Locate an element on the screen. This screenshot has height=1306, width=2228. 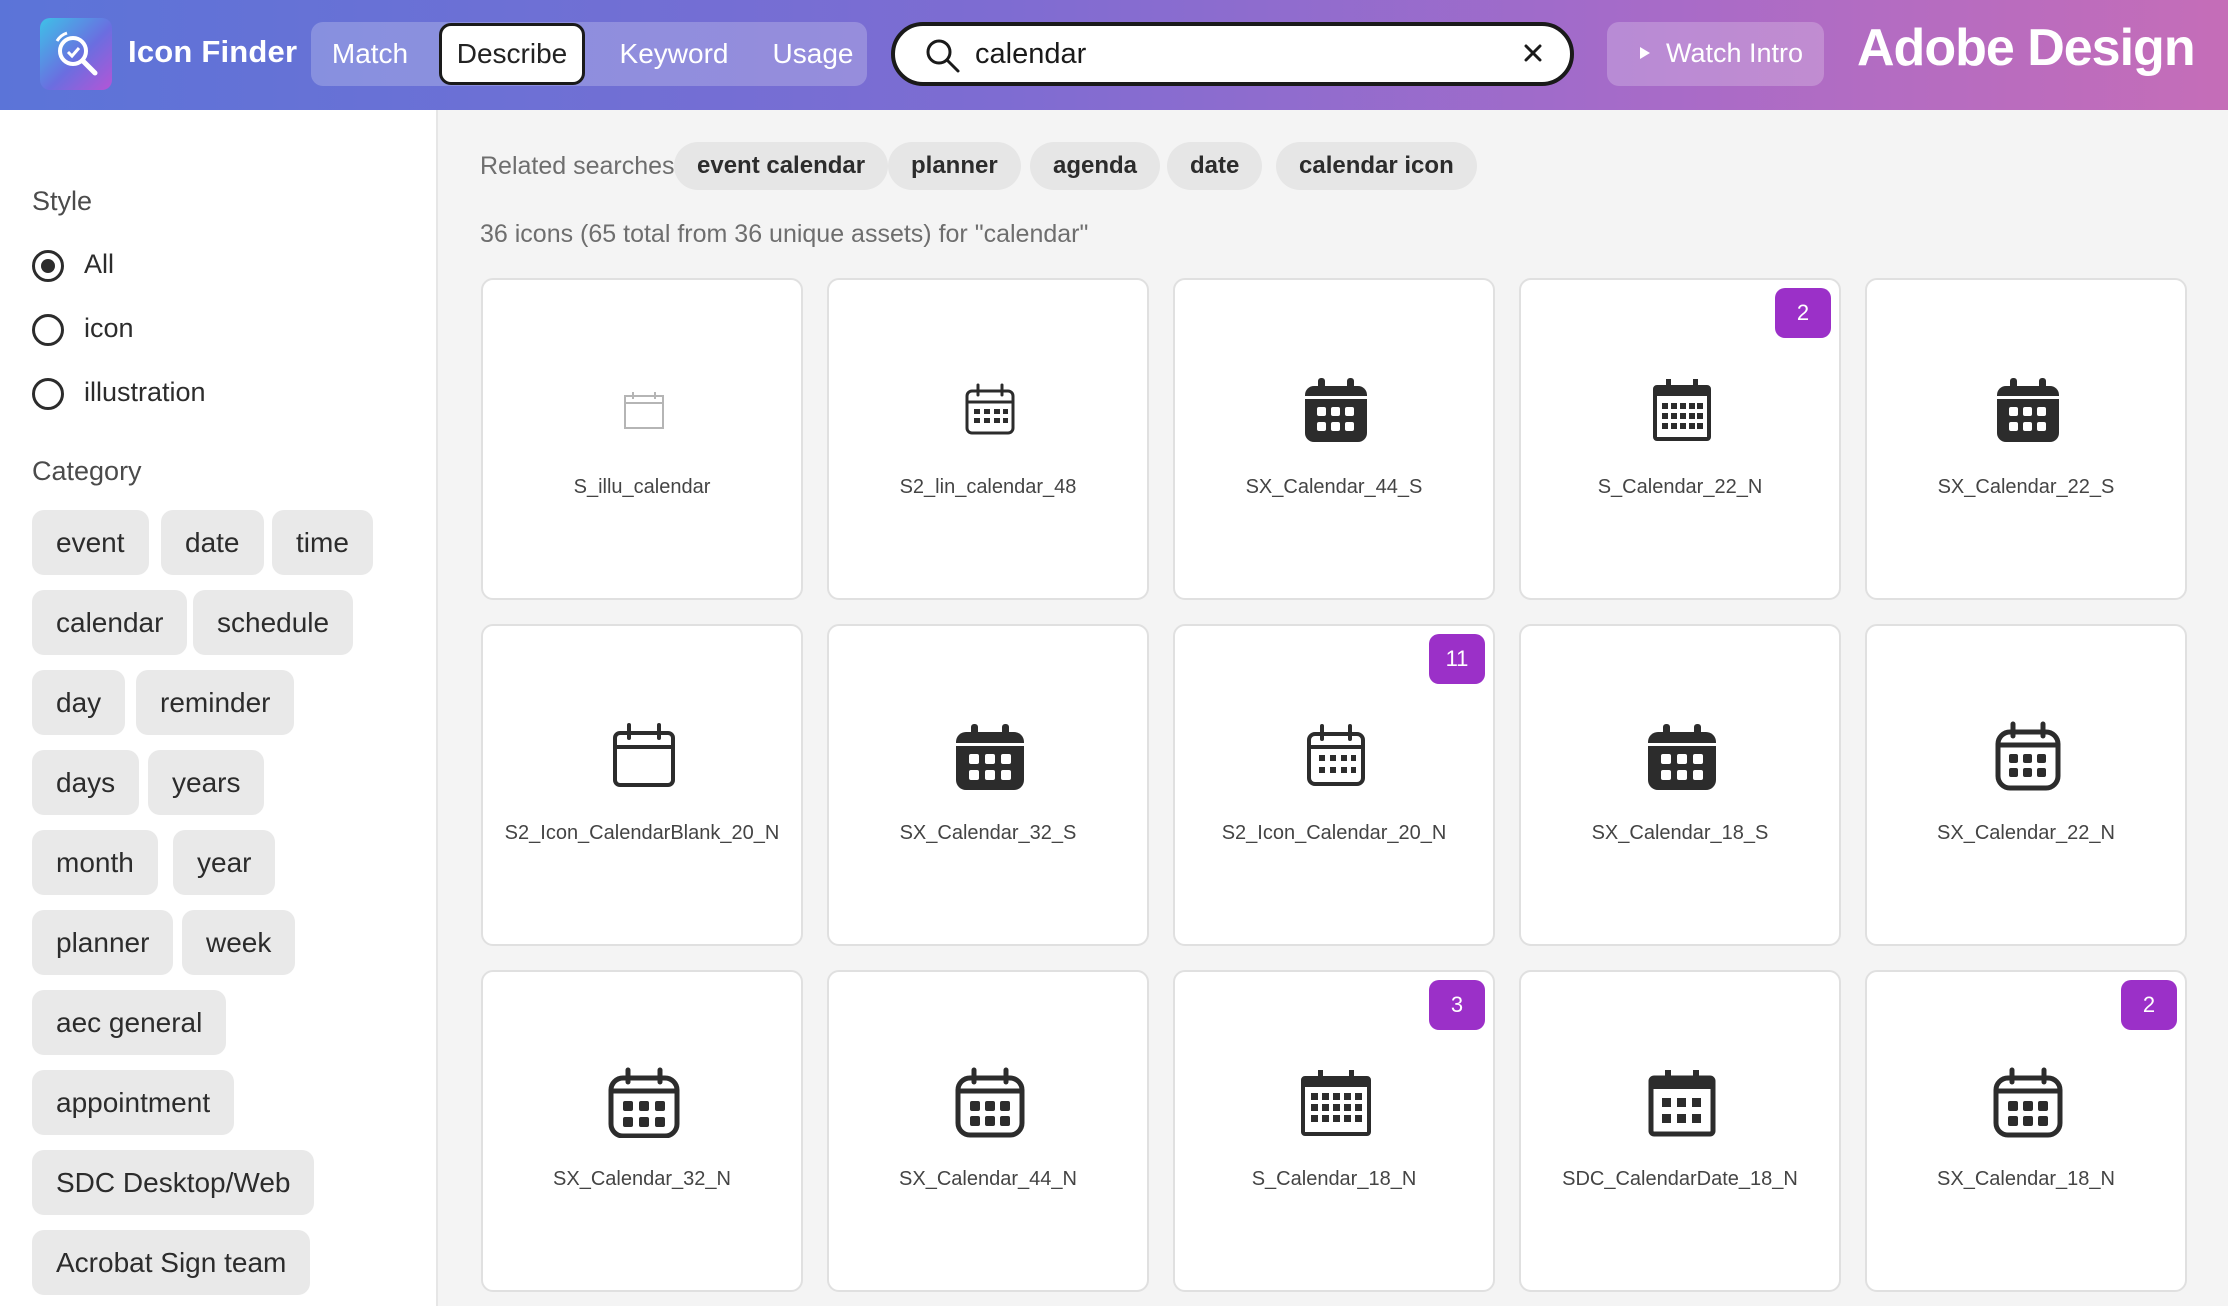
related-searches-label: Related searches is located at coordinates (577, 166).